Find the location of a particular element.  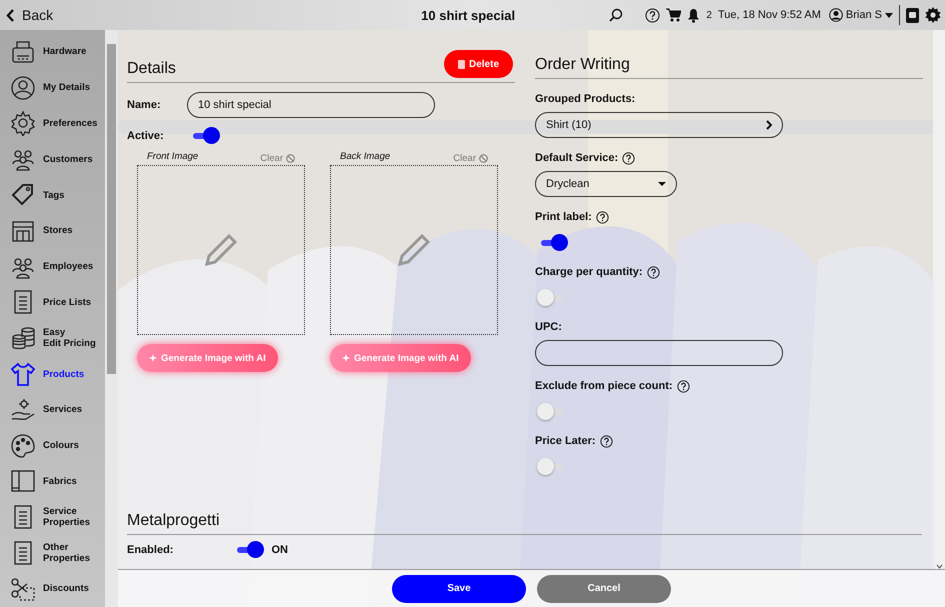

palette-icon is located at coordinates (23, 445).